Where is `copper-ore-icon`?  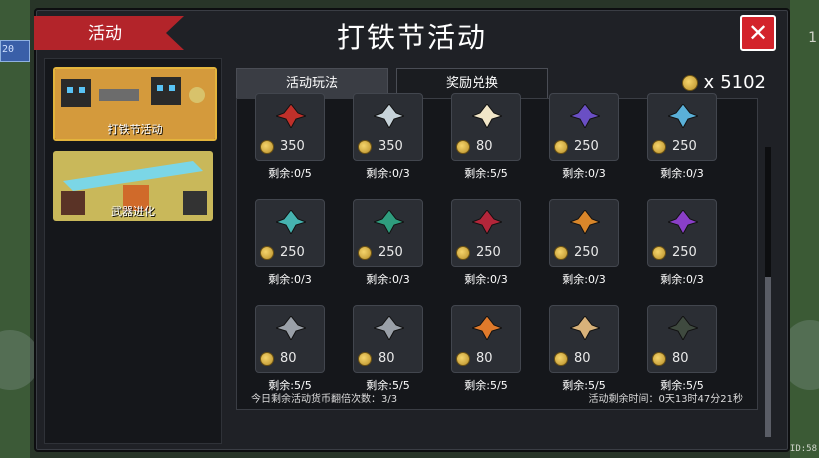
copper-ore-icon is located at coordinates (487, 328).